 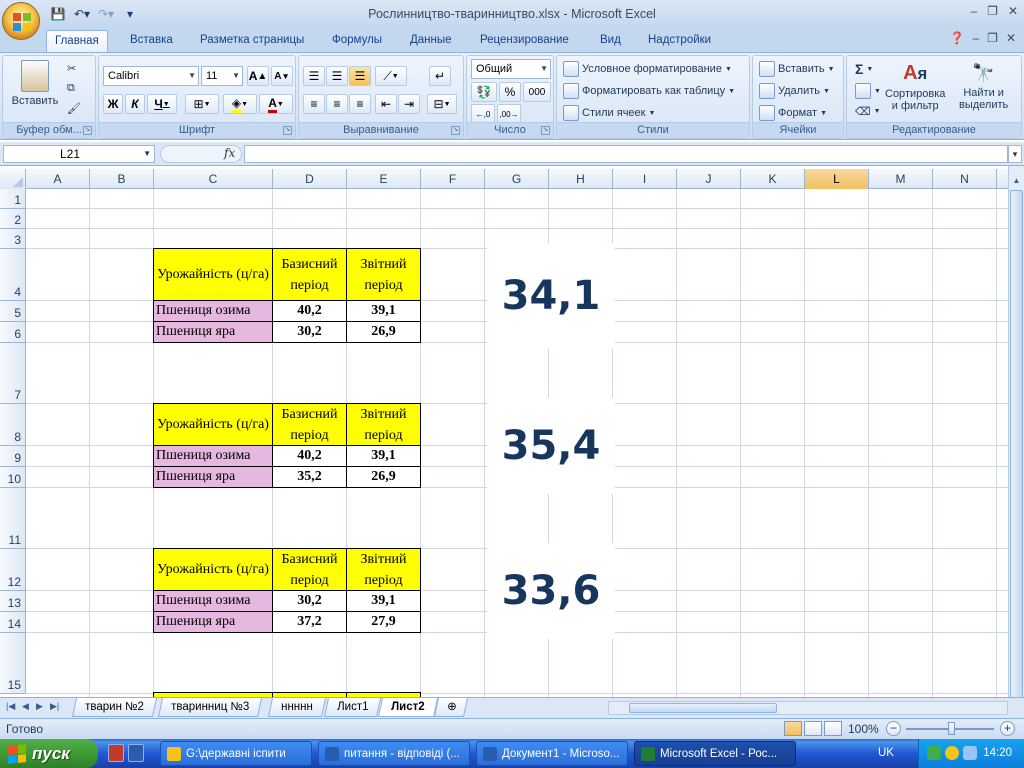 What do you see at coordinates (136, 753) in the screenshot?
I see `quicklaunch-app-icon` at bounding box center [136, 753].